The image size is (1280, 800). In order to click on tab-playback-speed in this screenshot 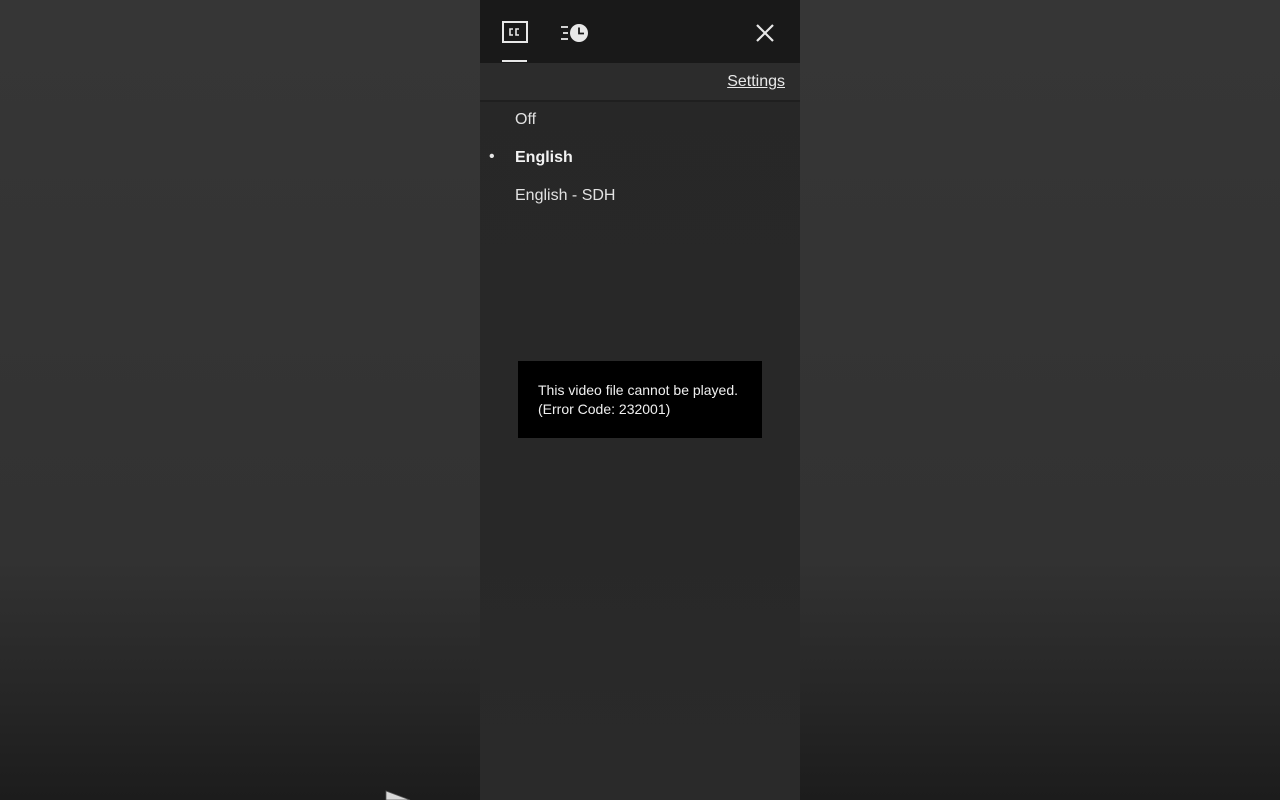, I will do `click(575, 31)`.